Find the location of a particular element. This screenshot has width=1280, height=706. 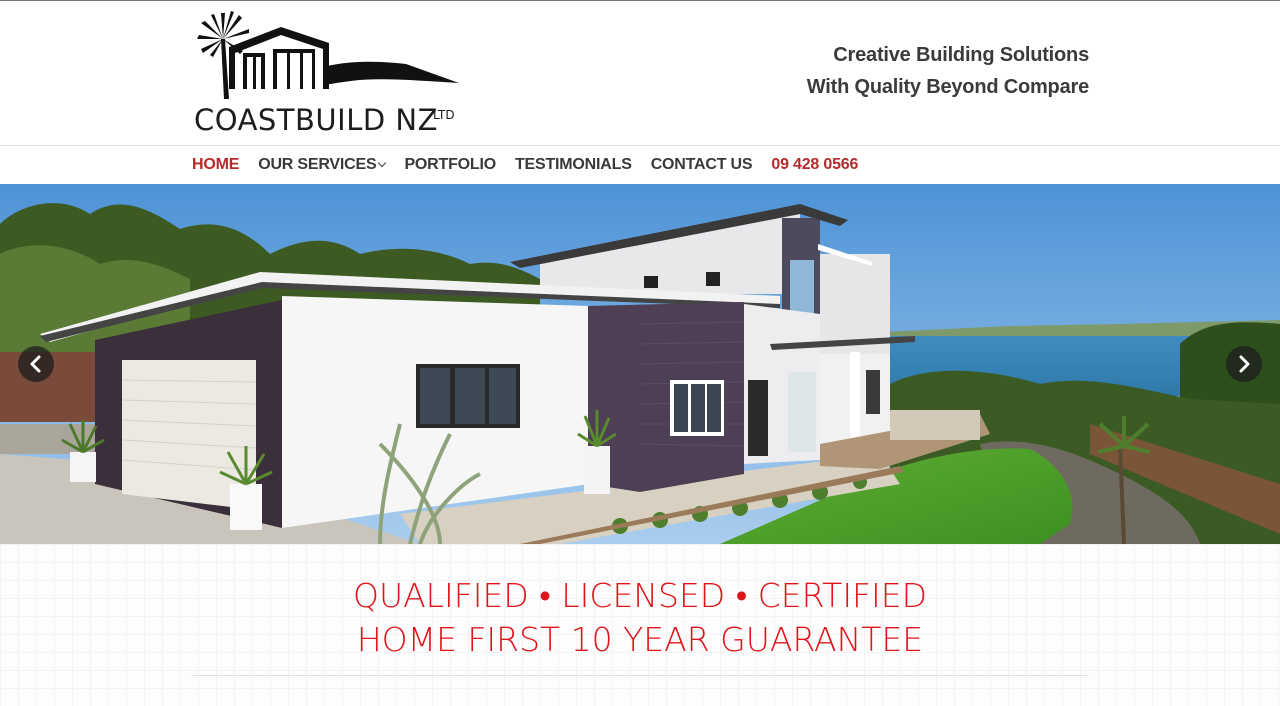

qualifications-line-2: HOME FIRST 10 YEAR GUARANTEE is located at coordinates (640, 639).